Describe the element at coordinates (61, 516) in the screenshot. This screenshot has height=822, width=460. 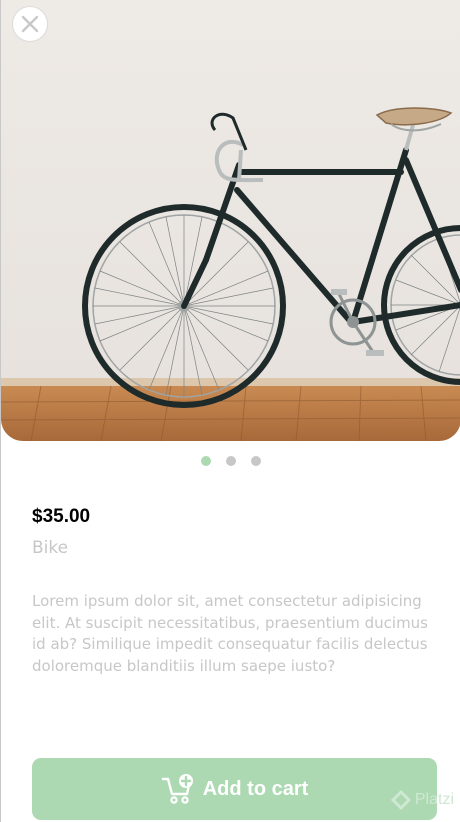
I see `product-price: $35.00` at that location.